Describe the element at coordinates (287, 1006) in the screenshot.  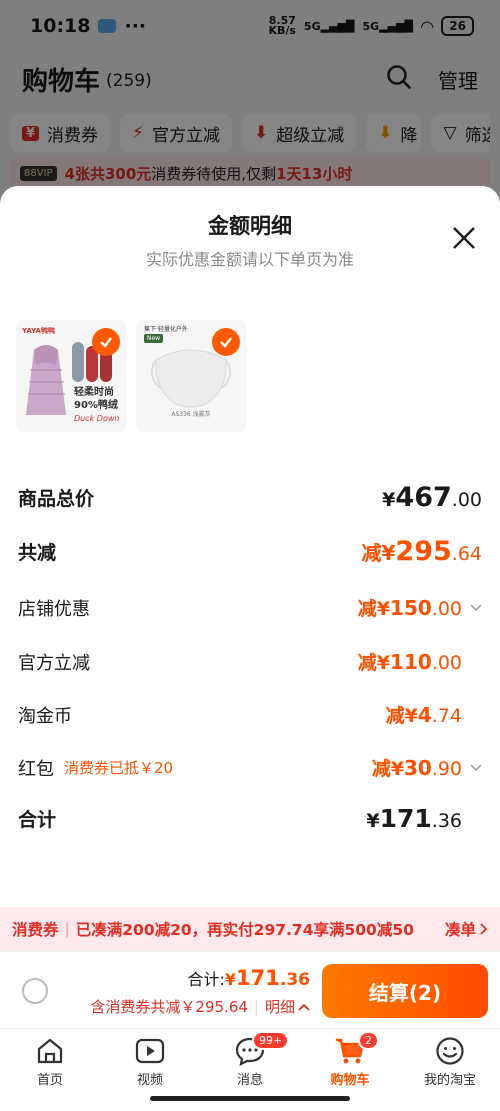
I see `detail-toggle: 明细` at that location.